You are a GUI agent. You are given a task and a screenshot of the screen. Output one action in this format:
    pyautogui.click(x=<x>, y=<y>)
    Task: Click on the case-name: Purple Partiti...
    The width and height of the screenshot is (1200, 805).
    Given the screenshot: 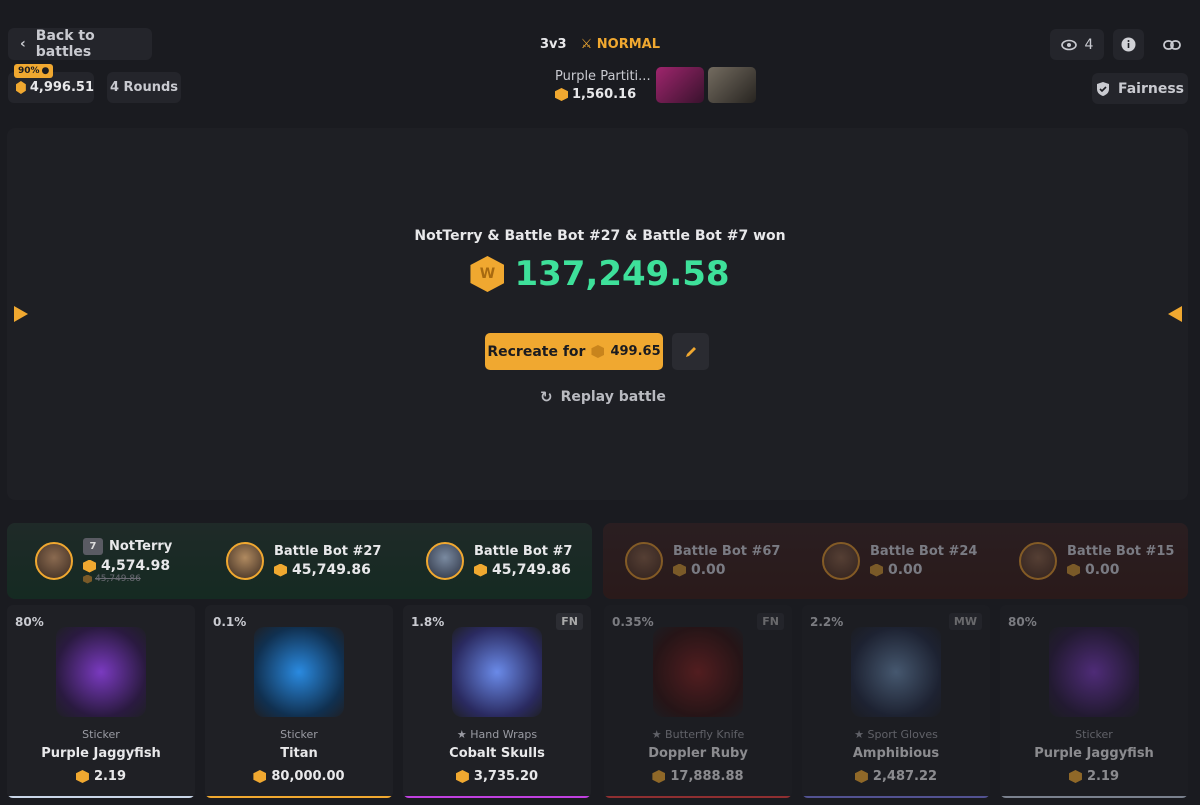 What is the action you would take?
    pyautogui.click(x=603, y=76)
    